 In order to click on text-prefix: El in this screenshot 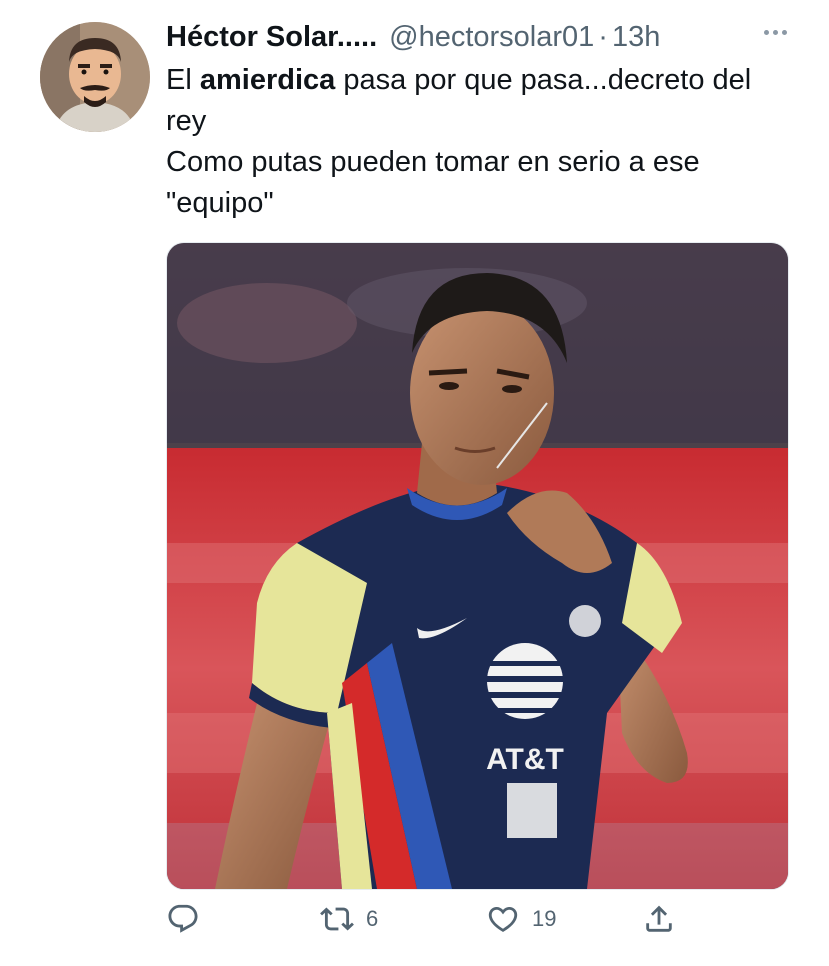, I will do `click(183, 80)`.